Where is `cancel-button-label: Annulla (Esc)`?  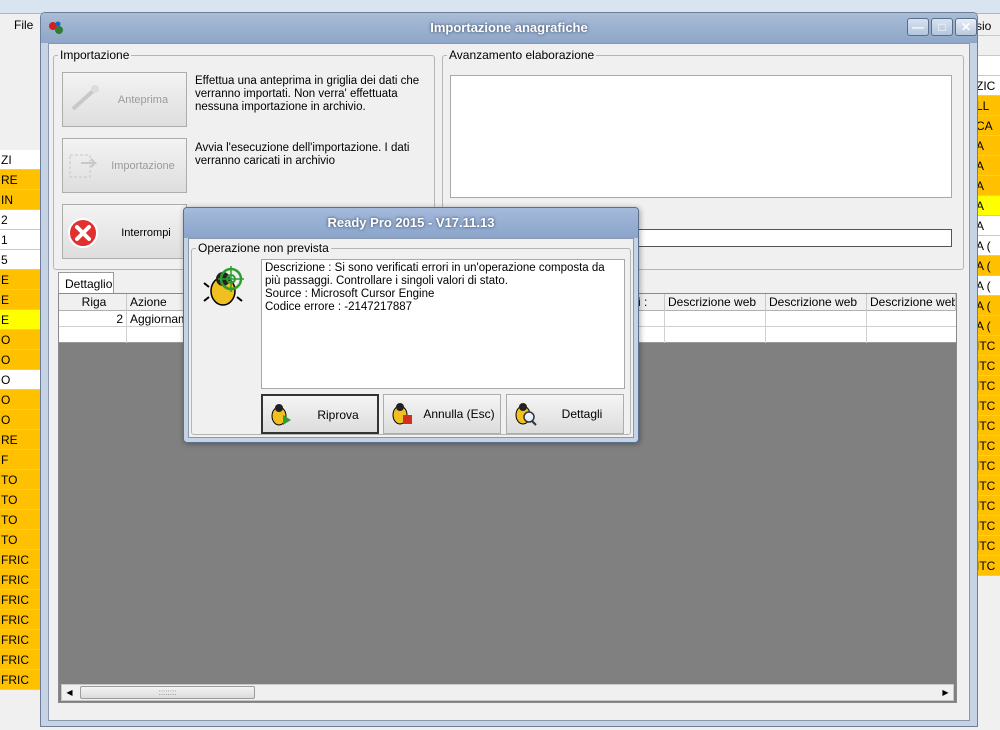
cancel-button-label: Annulla (Esc) is located at coordinates (459, 414).